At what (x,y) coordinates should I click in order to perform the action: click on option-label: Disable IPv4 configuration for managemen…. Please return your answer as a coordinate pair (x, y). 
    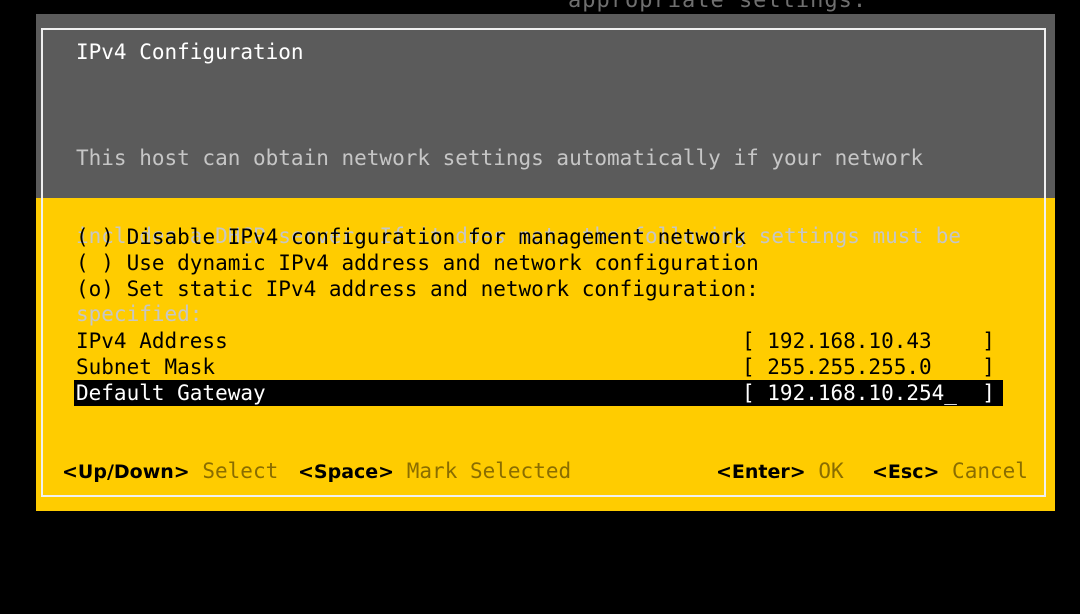
    Looking at the image, I should click on (436, 237).